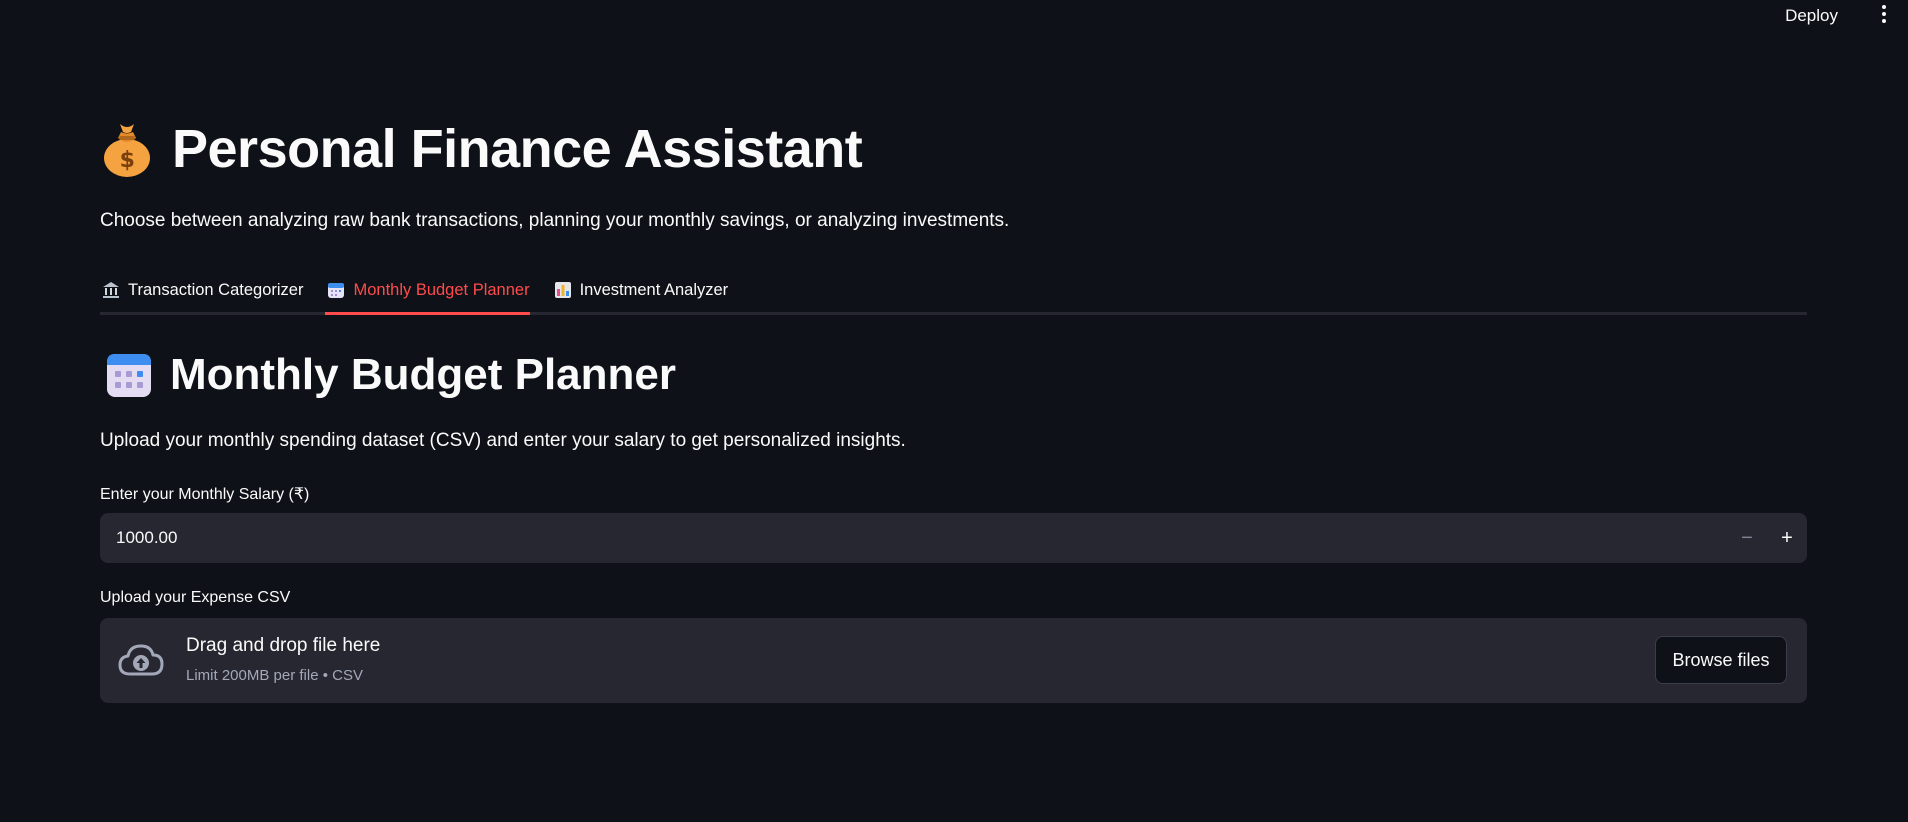 The width and height of the screenshot is (1908, 822). Describe the element at coordinates (1787, 538) in the screenshot. I see `increment-button: +` at that location.